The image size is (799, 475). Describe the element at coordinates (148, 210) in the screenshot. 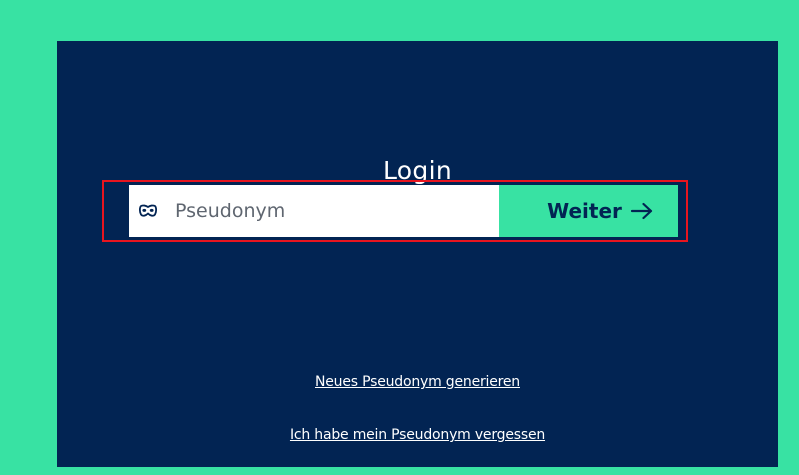

I see `mask-icon` at that location.